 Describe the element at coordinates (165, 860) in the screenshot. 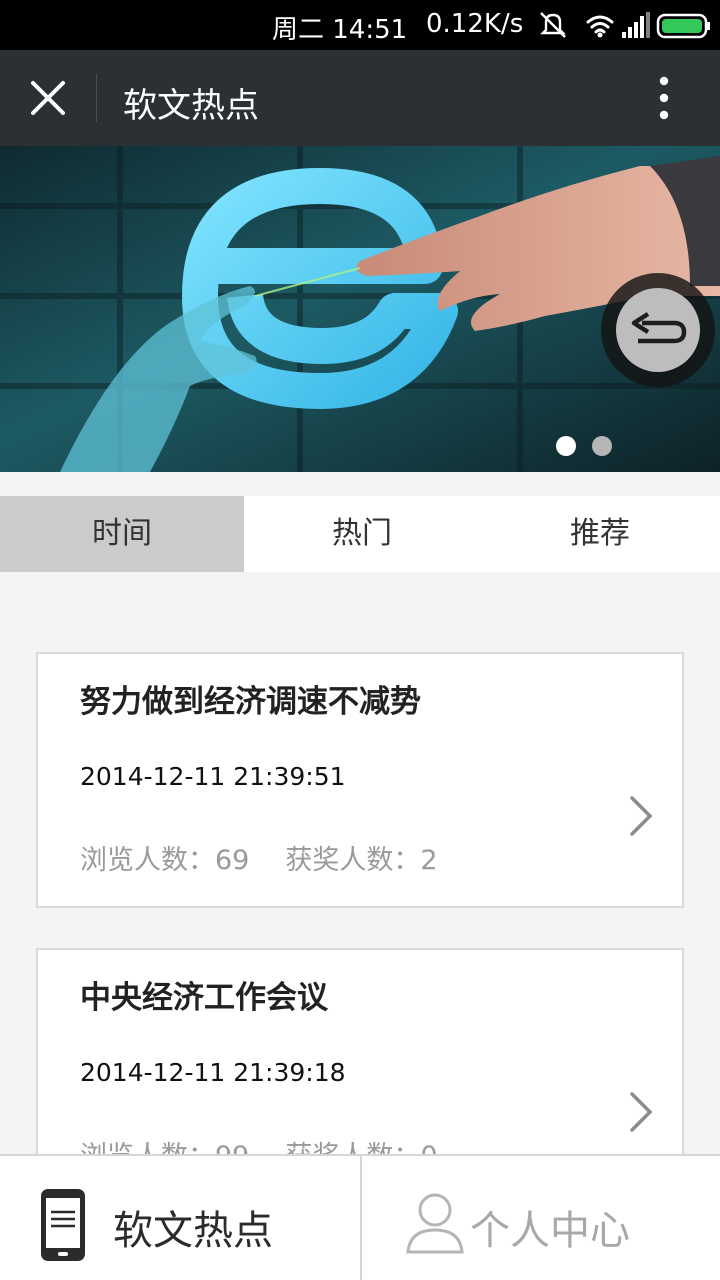

I see `article-views: 浏览人数：69` at that location.